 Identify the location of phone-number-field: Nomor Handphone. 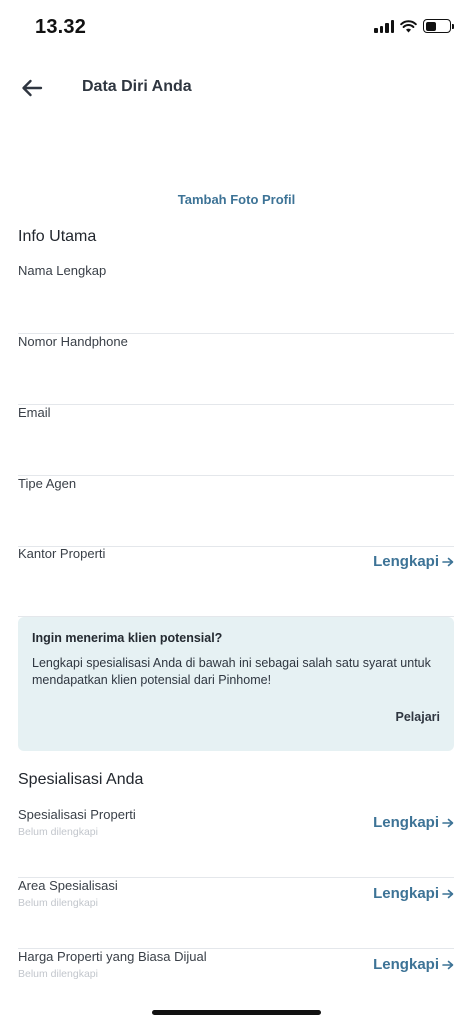
(236, 369).